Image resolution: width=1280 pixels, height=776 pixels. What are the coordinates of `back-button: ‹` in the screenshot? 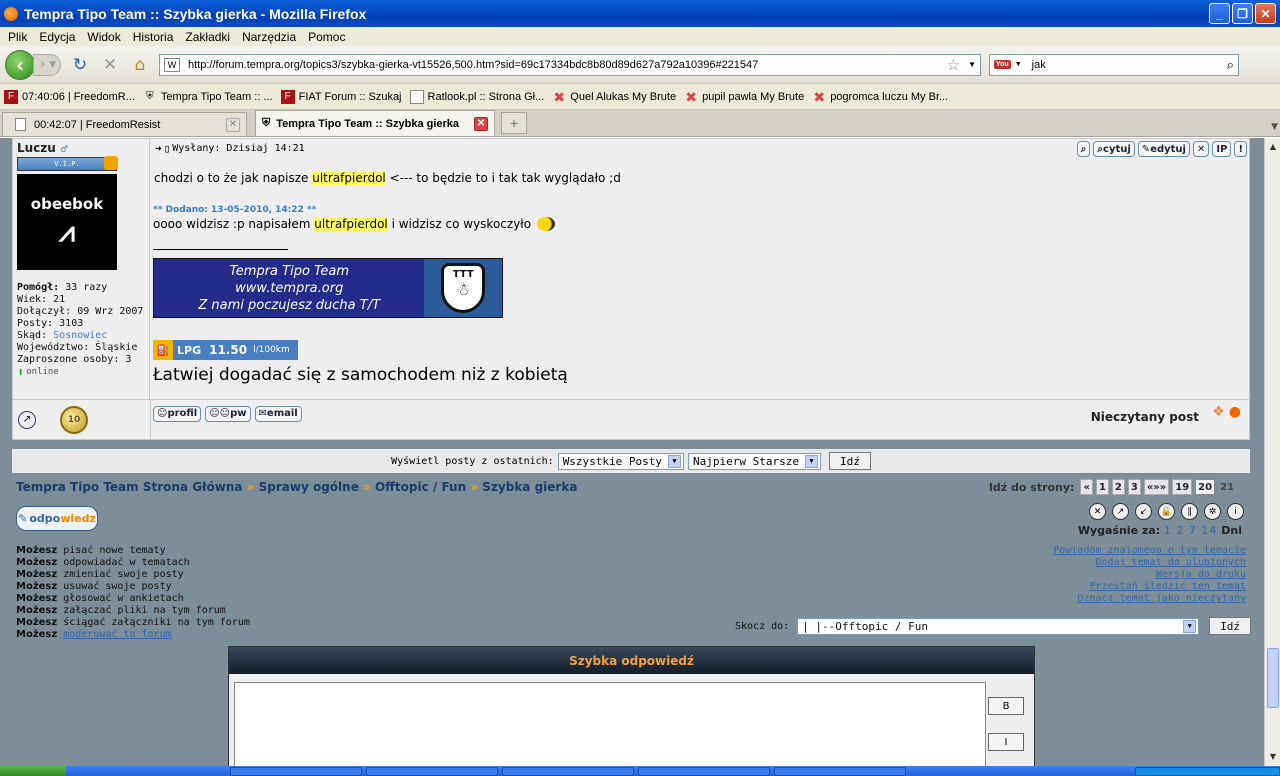 It's located at (20, 64).